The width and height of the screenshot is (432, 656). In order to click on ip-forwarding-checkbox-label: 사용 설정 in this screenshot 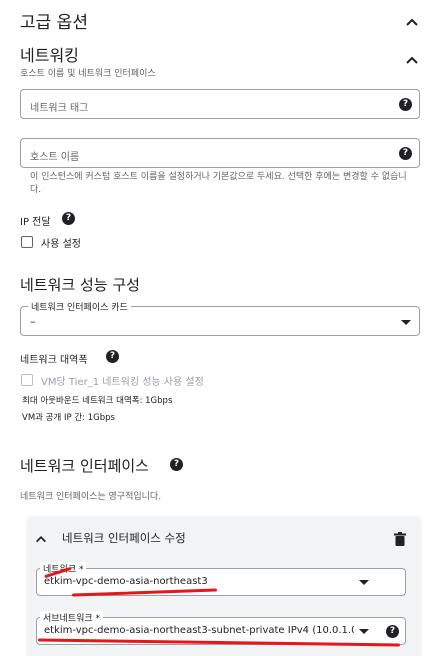, I will do `click(61, 244)`.